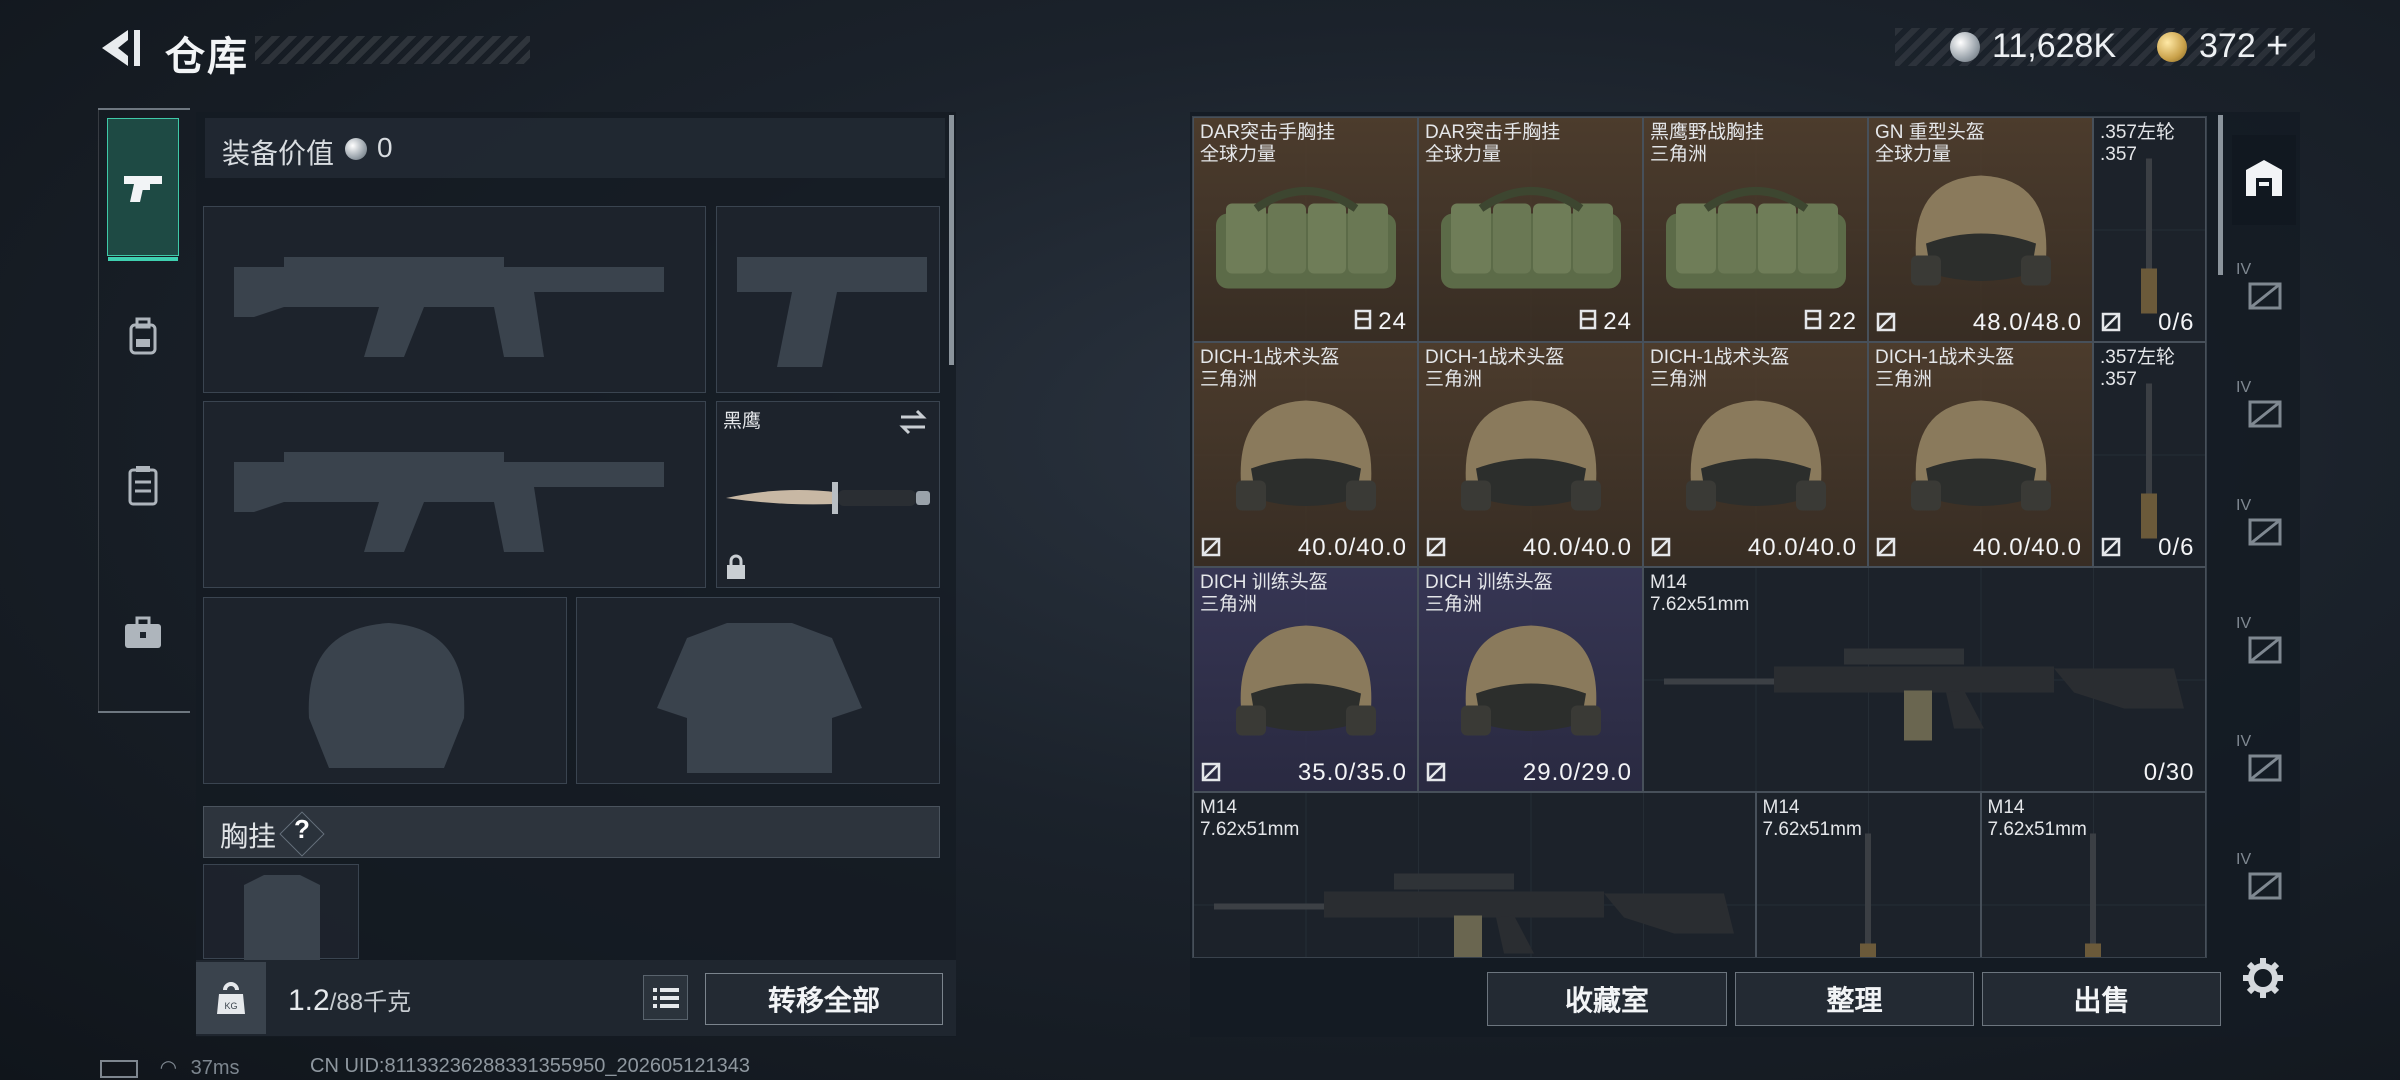 Image resolution: width=2400 pixels, height=1080 pixels. What do you see at coordinates (215, 1068) in the screenshot?
I see `ping: 37ms` at bounding box center [215, 1068].